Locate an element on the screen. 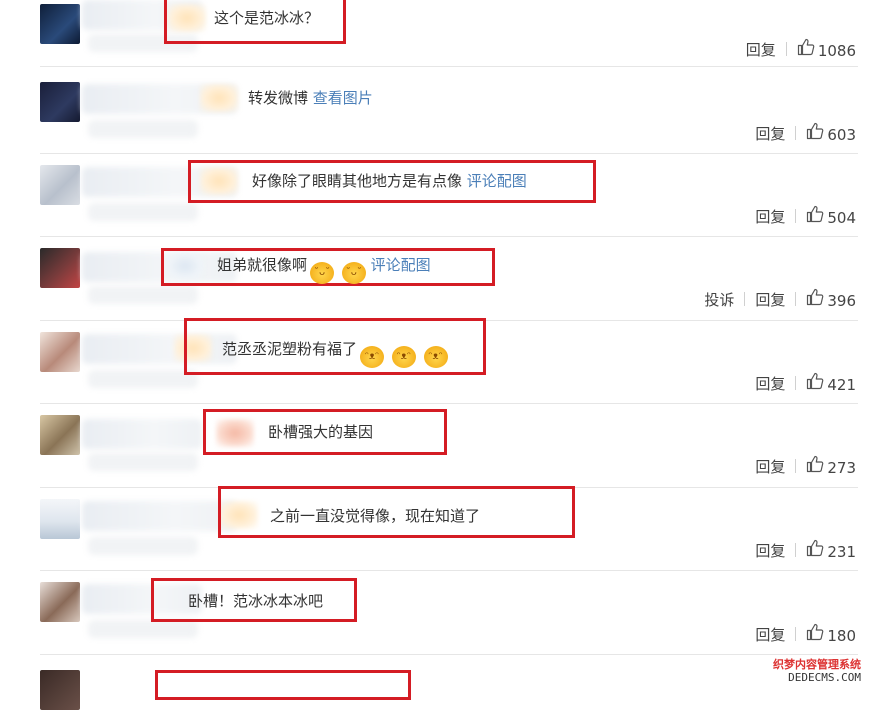 Image resolution: width=869 pixels, height=710 pixels. vip-badge-blurred is located at coordinates (219, 98).